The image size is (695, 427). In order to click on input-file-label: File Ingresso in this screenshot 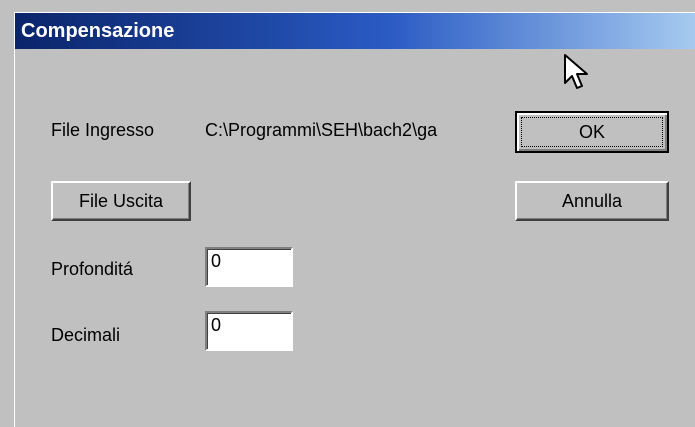, I will do `click(103, 130)`.